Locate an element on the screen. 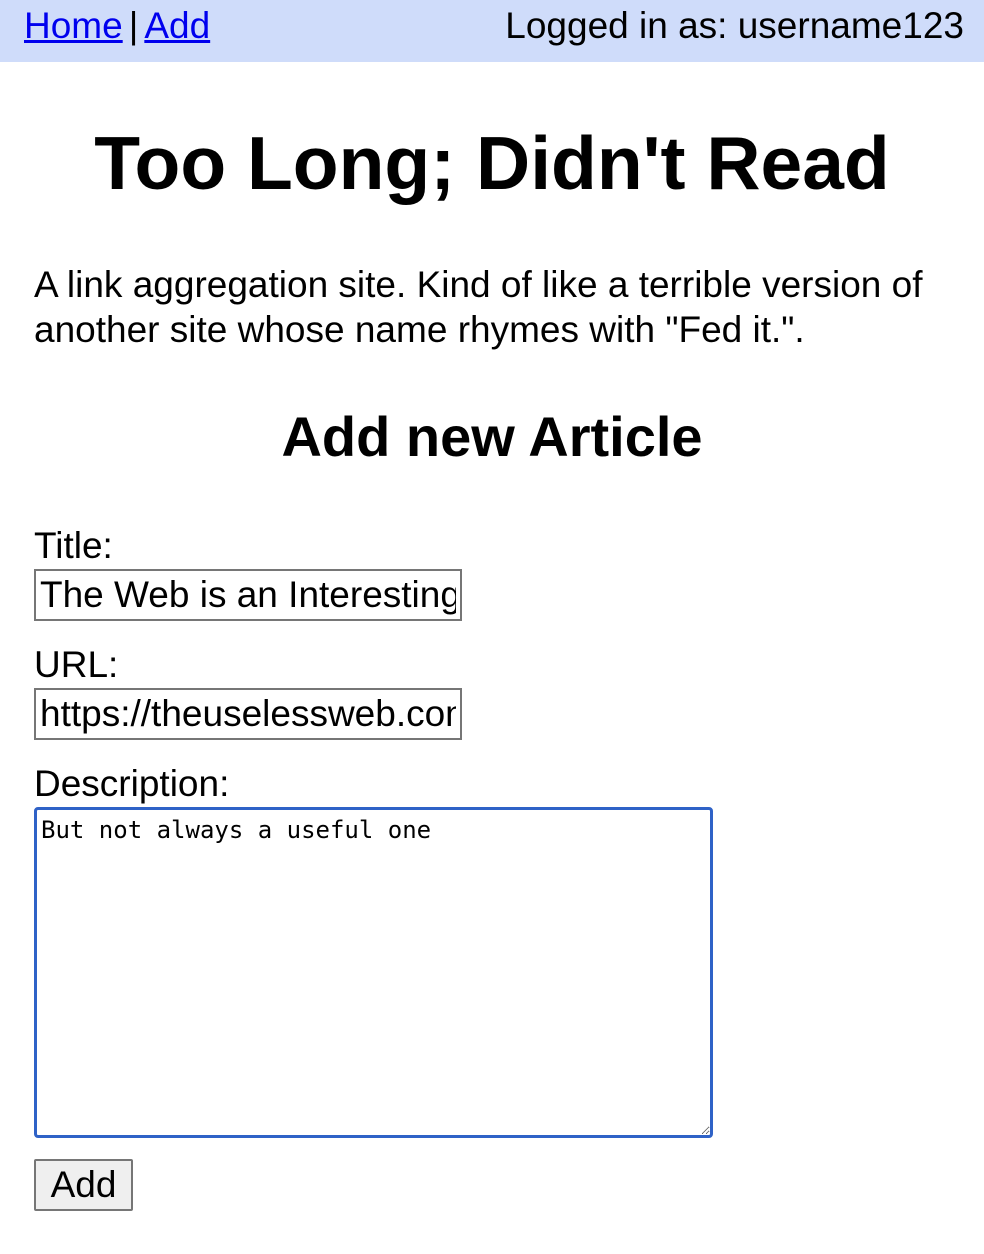  description-label: Description: is located at coordinates (132, 783).